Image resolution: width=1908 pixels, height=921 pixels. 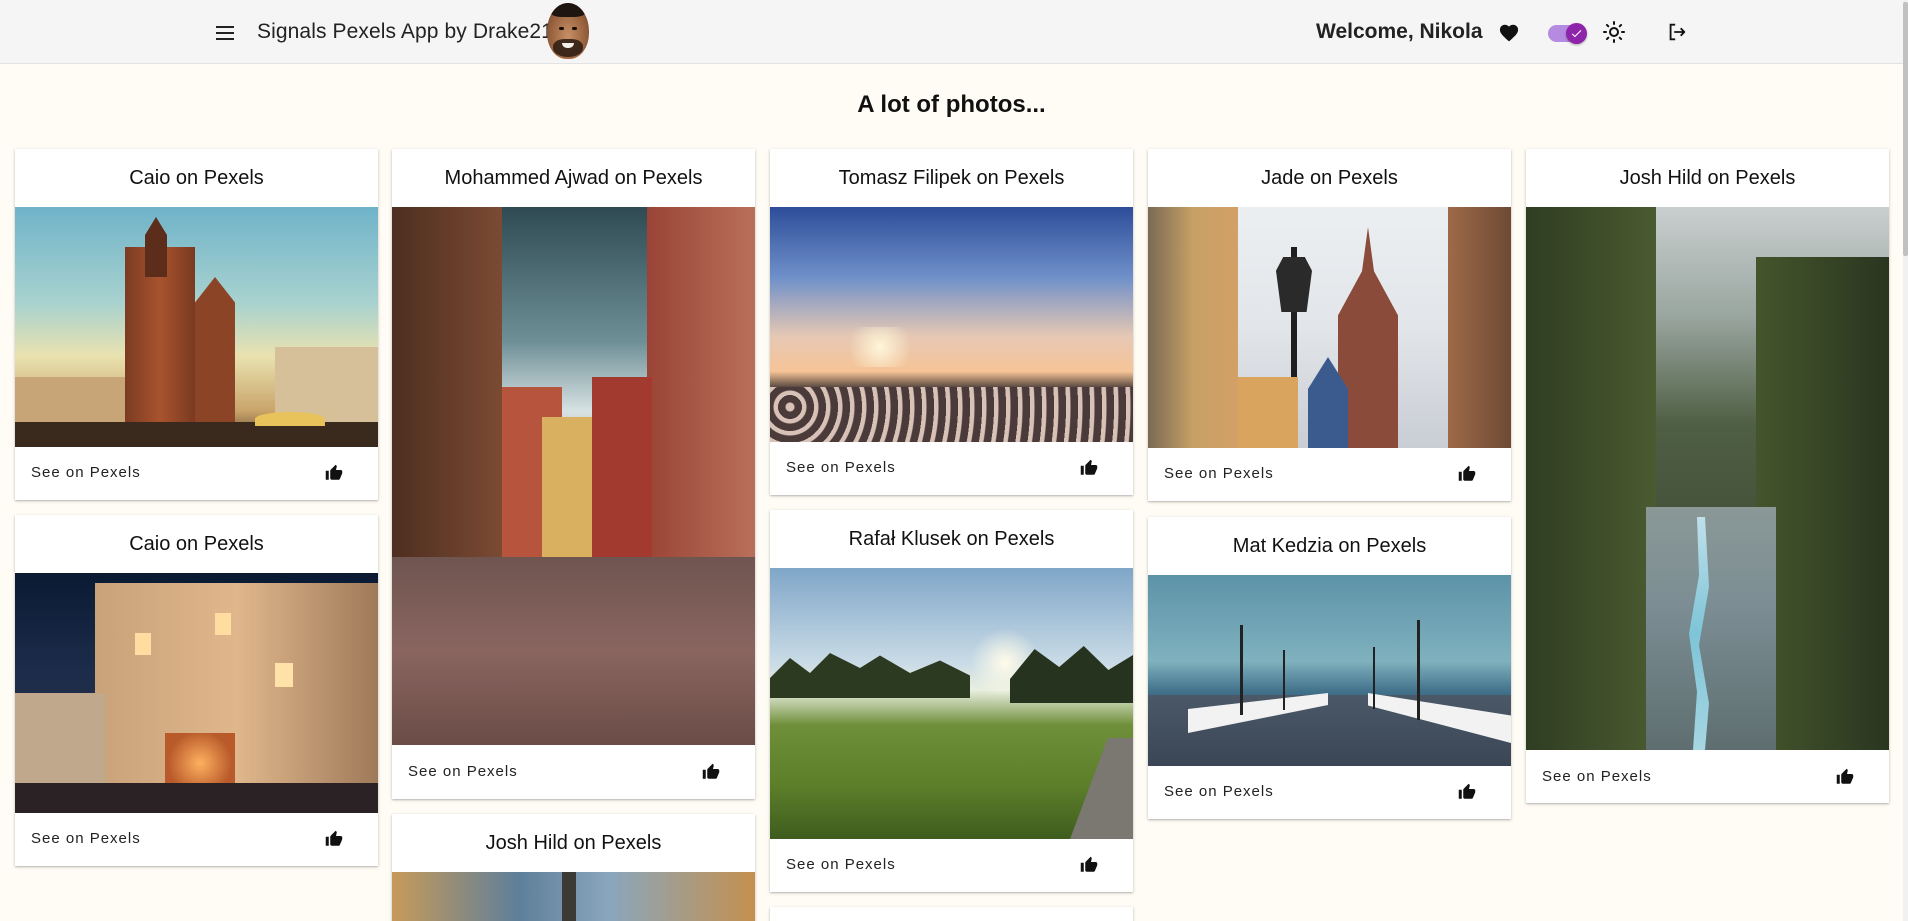 I want to click on photo-card: Rafał Klusek on Pexels See on Pexels, so click(x=951, y=701).